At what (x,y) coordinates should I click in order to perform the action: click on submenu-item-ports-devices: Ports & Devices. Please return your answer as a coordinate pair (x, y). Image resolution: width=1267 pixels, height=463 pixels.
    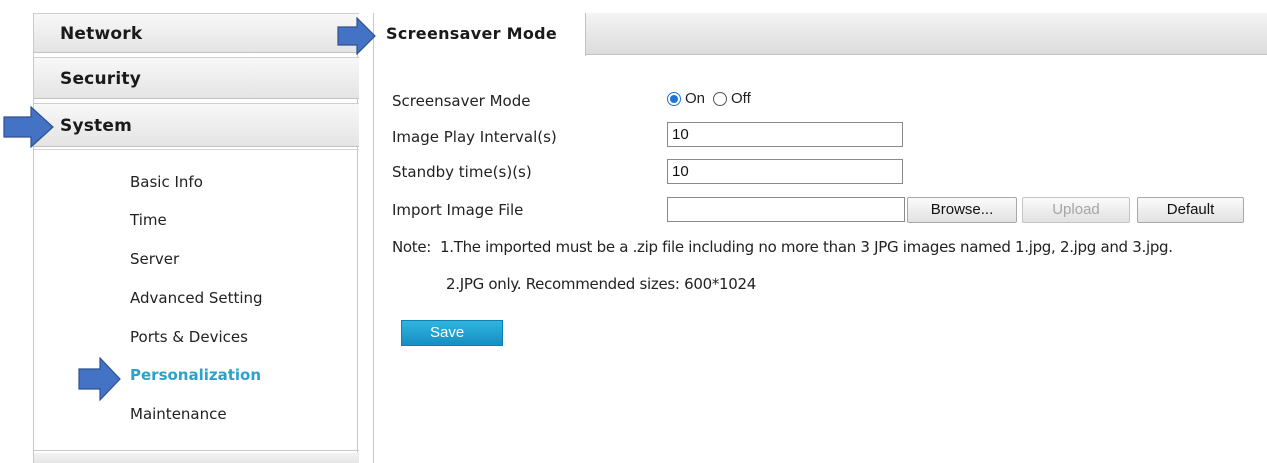
    Looking at the image, I should click on (189, 337).